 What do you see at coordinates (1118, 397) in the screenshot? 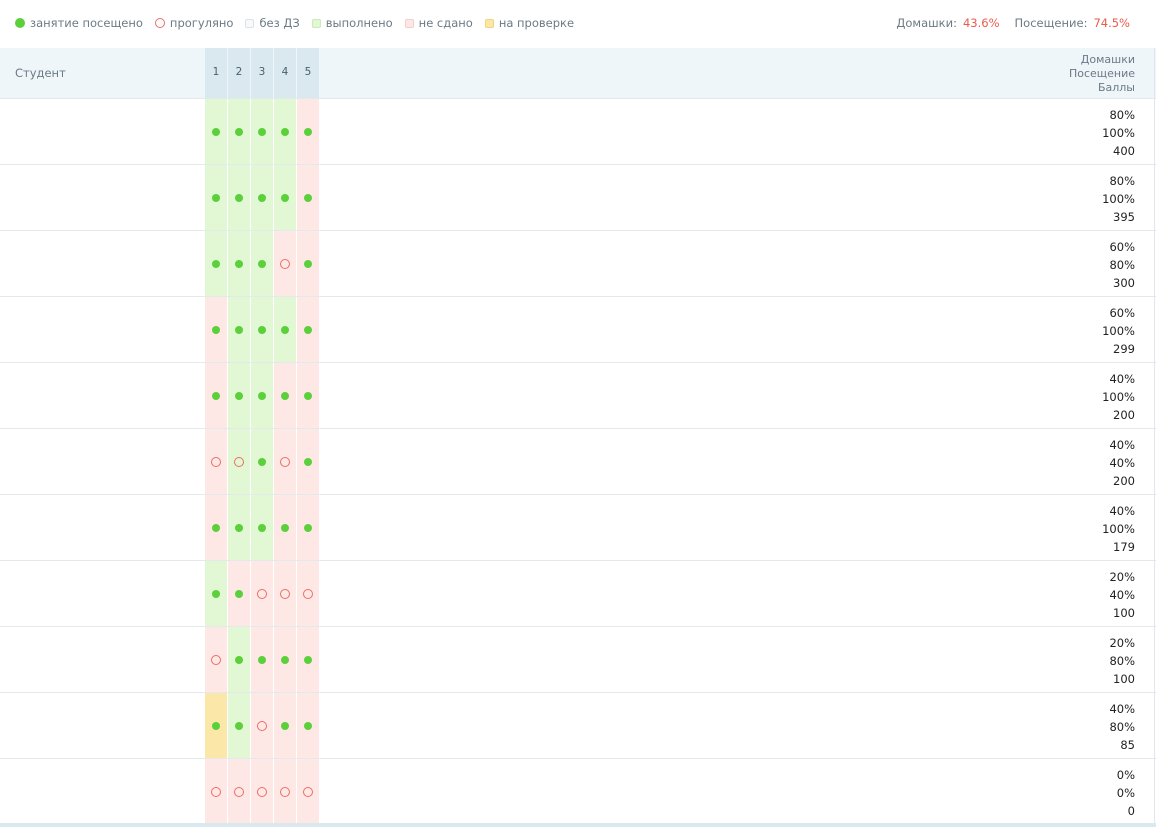
I see `row-attendance: 100%` at bounding box center [1118, 397].